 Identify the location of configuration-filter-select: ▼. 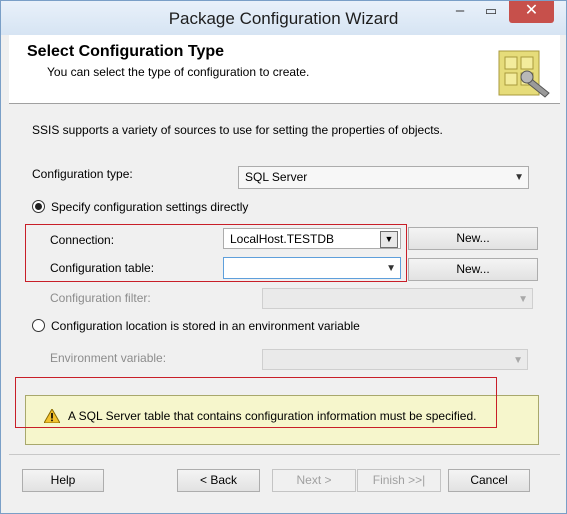
(397, 298).